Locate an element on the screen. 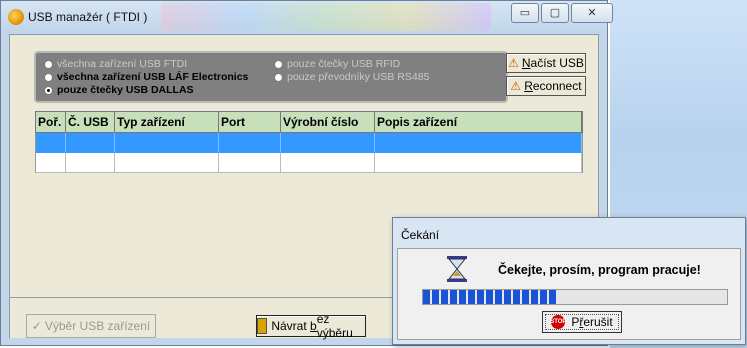  radio-dallas: pouze čtečky USB DALLAS is located at coordinates (119, 90).